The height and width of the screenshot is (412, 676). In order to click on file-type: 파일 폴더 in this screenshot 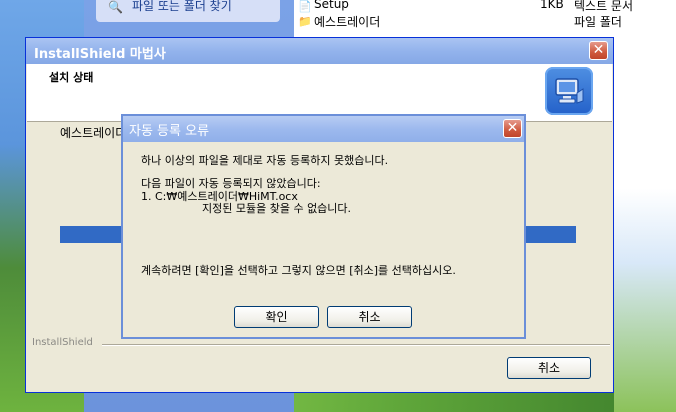, I will do `click(598, 22)`.